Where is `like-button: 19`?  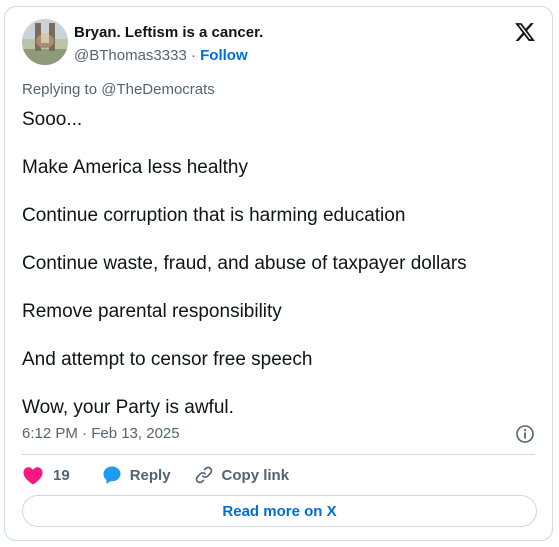
like-button: 19 is located at coordinates (46, 475).